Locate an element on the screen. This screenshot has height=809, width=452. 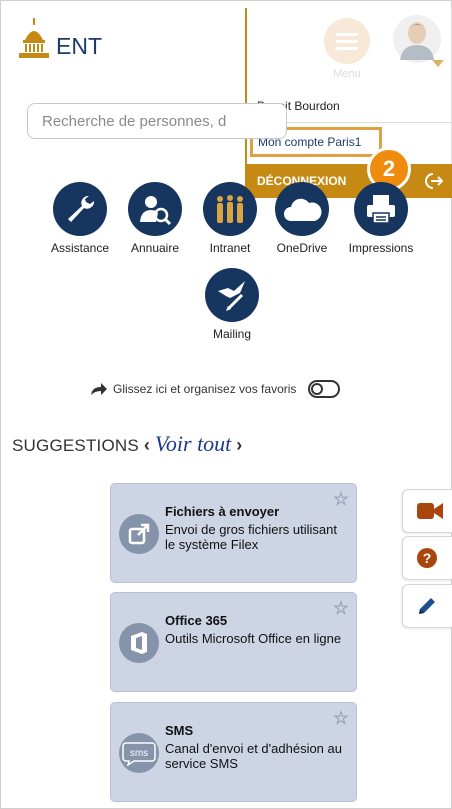
app-label: OneDrive is located at coordinates (302, 248).